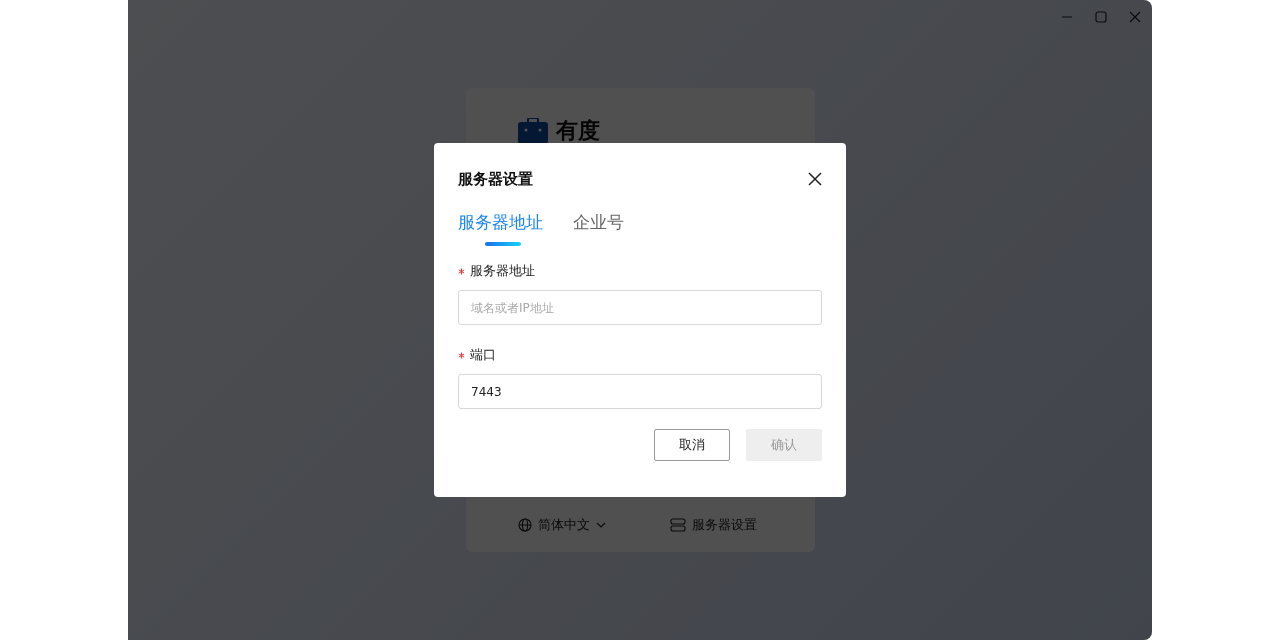 This screenshot has width=1280, height=640. What do you see at coordinates (692, 445) in the screenshot?
I see `cancel-button: 取消` at bounding box center [692, 445].